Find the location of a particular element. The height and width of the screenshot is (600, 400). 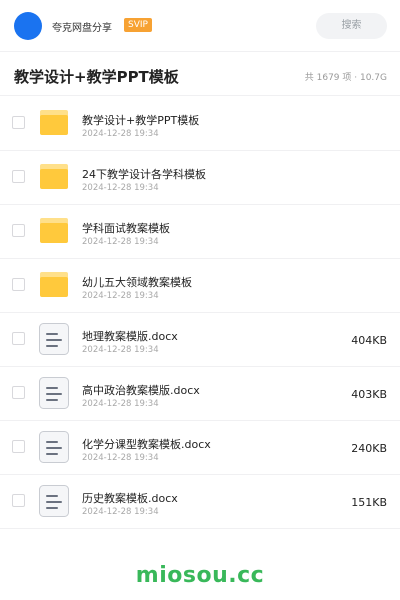

file-name: 学科面试教案模板 is located at coordinates (126, 228).